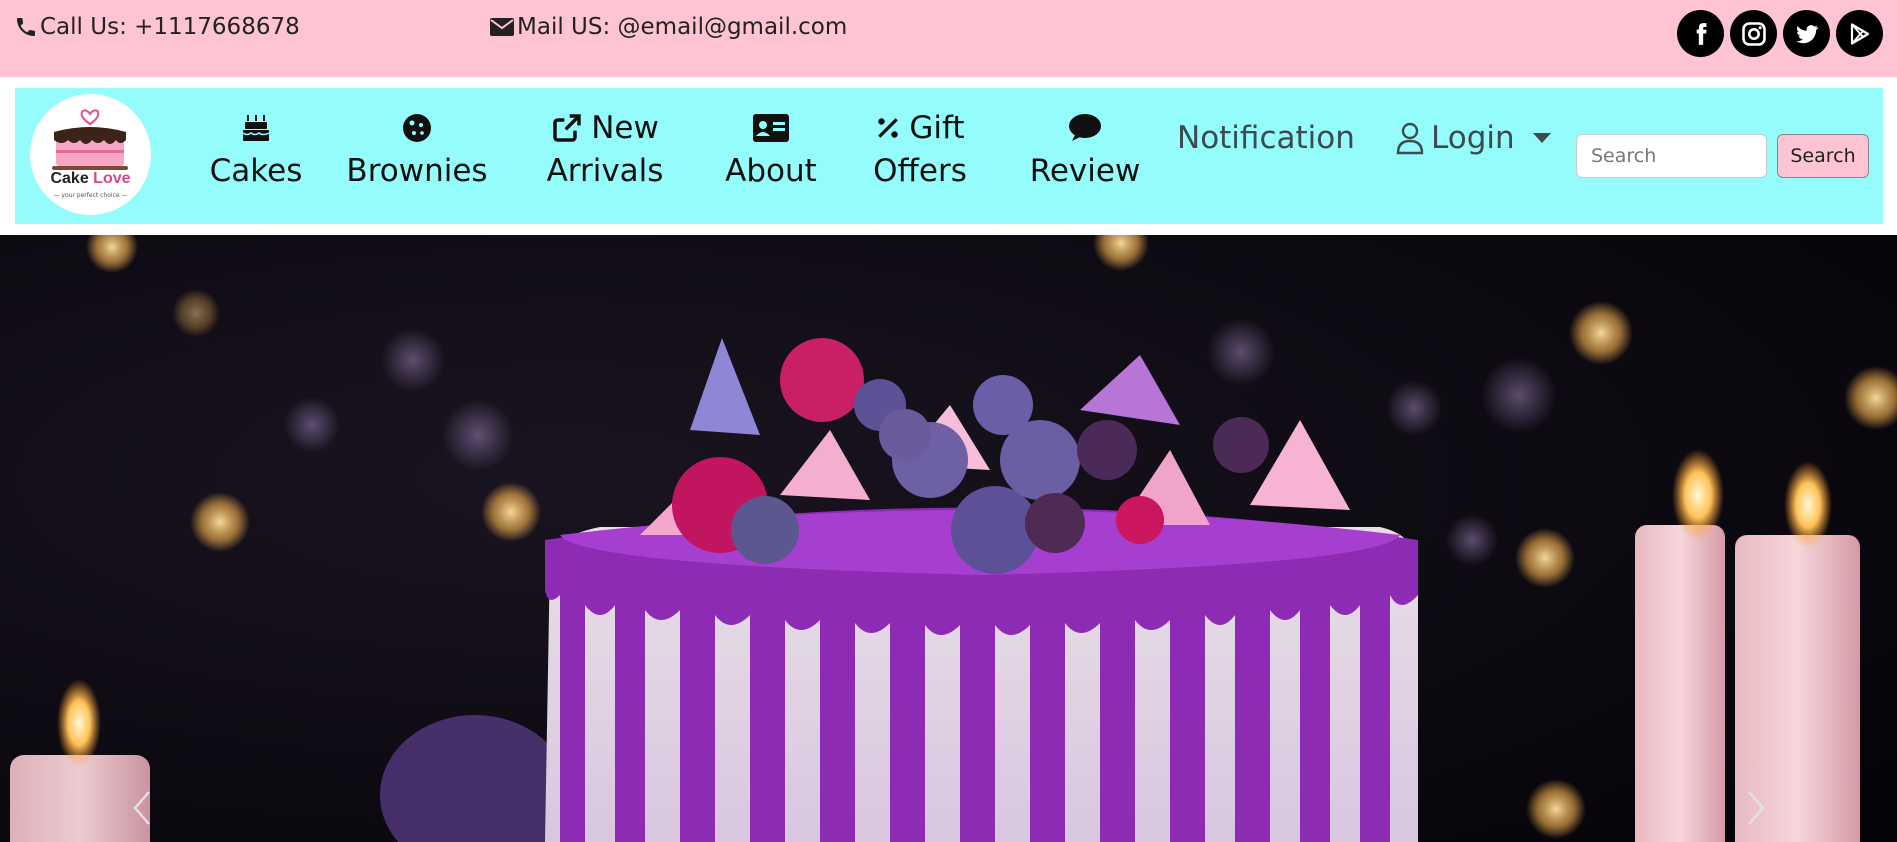 This screenshot has height=842, width=1897. What do you see at coordinates (256, 151) in the screenshot?
I see `nav-cakes: Cakes` at bounding box center [256, 151].